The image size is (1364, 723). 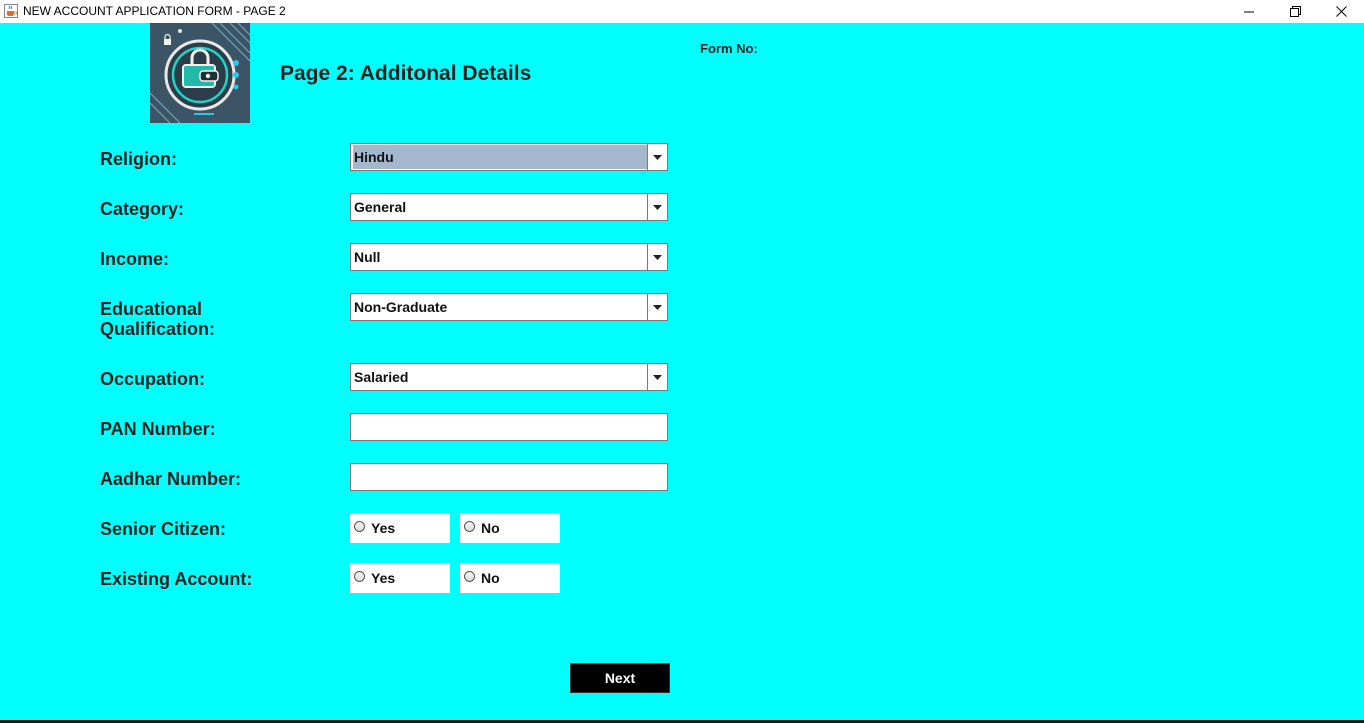 I want to click on income-dropdown-arrow, so click(x=657, y=257).